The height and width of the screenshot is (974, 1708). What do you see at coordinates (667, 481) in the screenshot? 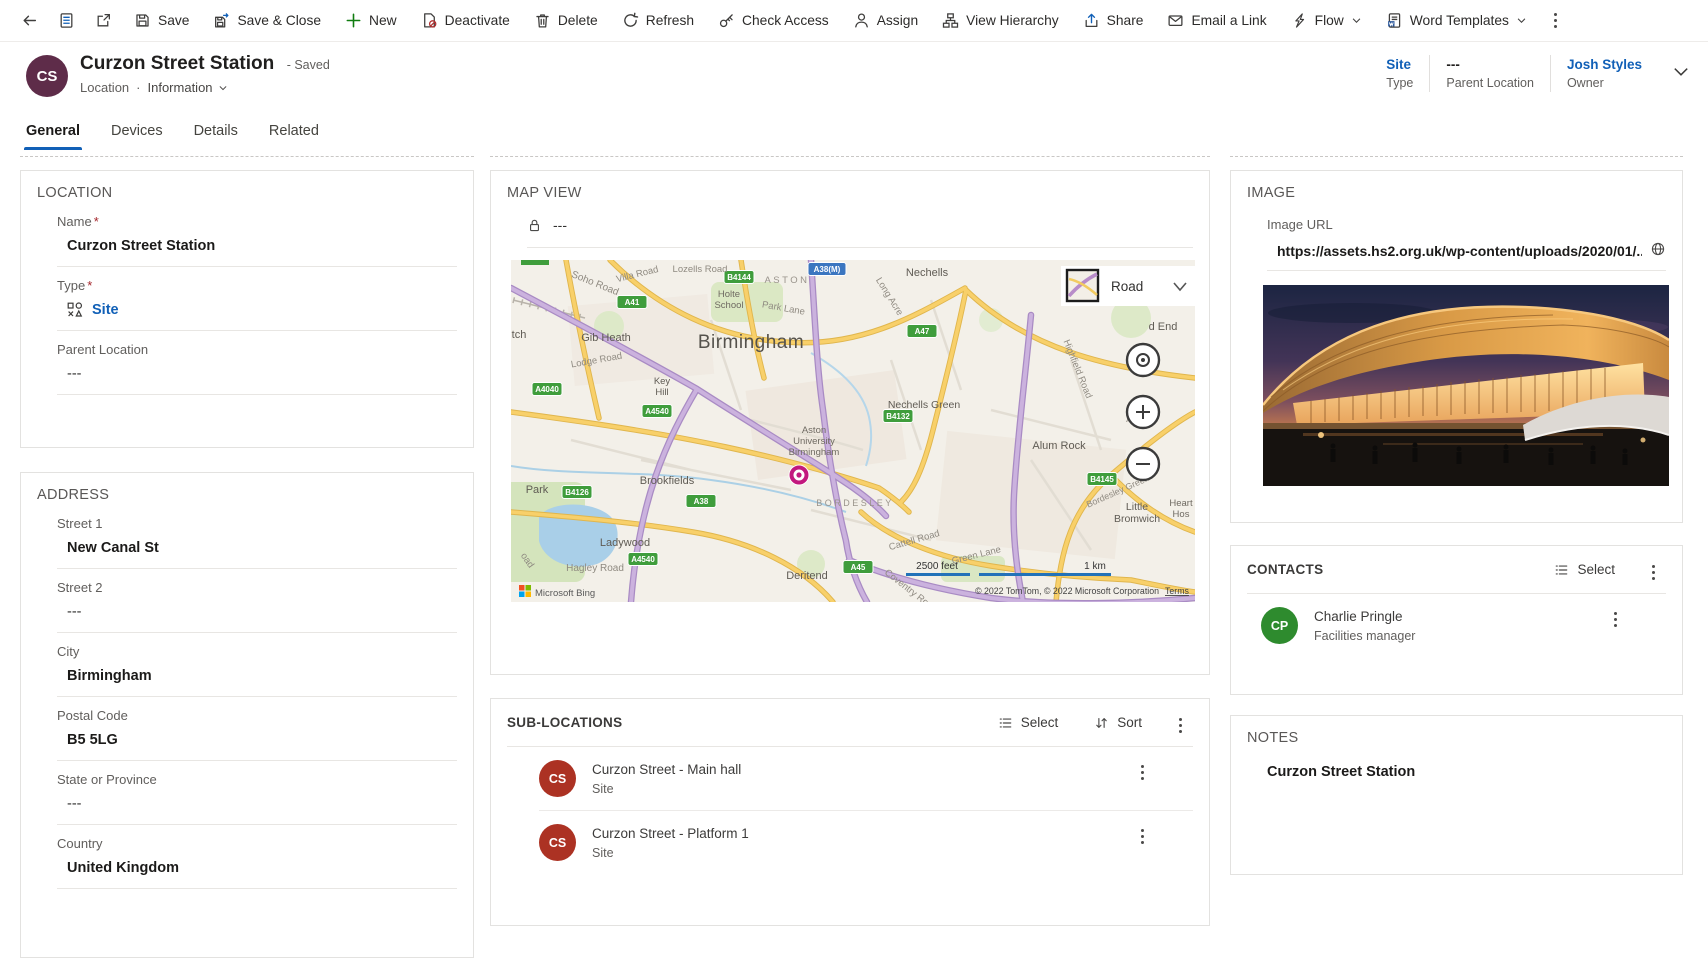
I see `map-label: Brookfields` at bounding box center [667, 481].